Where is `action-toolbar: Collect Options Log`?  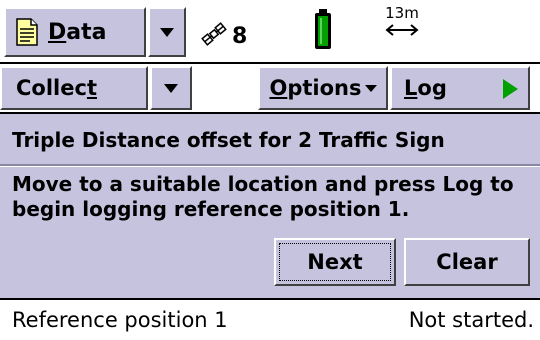 action-toolbar: Collect Options Log is located at coordinates (270, 86).